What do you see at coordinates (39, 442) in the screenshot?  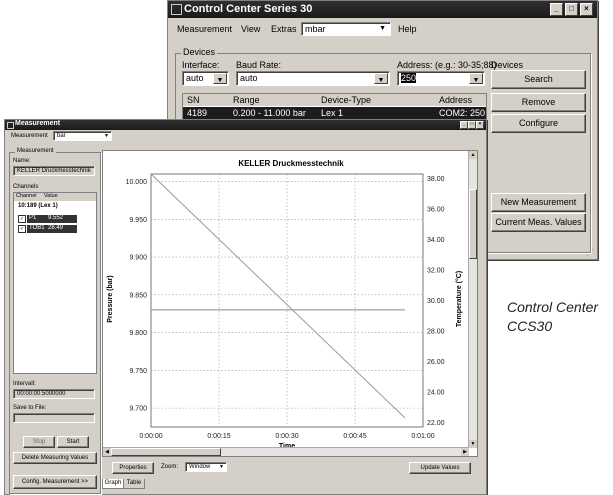 I see `stop-button: Stop` at bounding box center [39, 442].